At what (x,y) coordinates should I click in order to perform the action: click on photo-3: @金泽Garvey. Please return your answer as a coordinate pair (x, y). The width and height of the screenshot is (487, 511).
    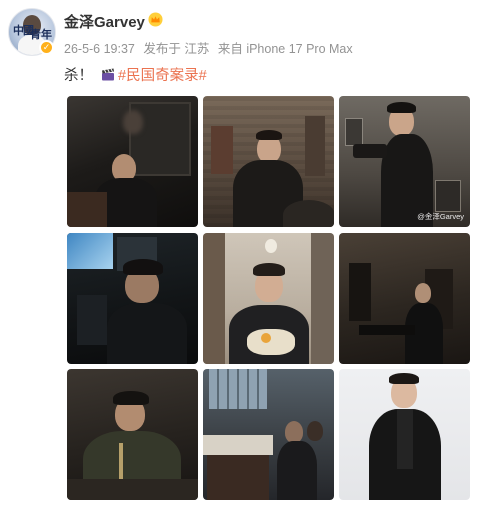
    Looking at the image, I should click on (404, 161).